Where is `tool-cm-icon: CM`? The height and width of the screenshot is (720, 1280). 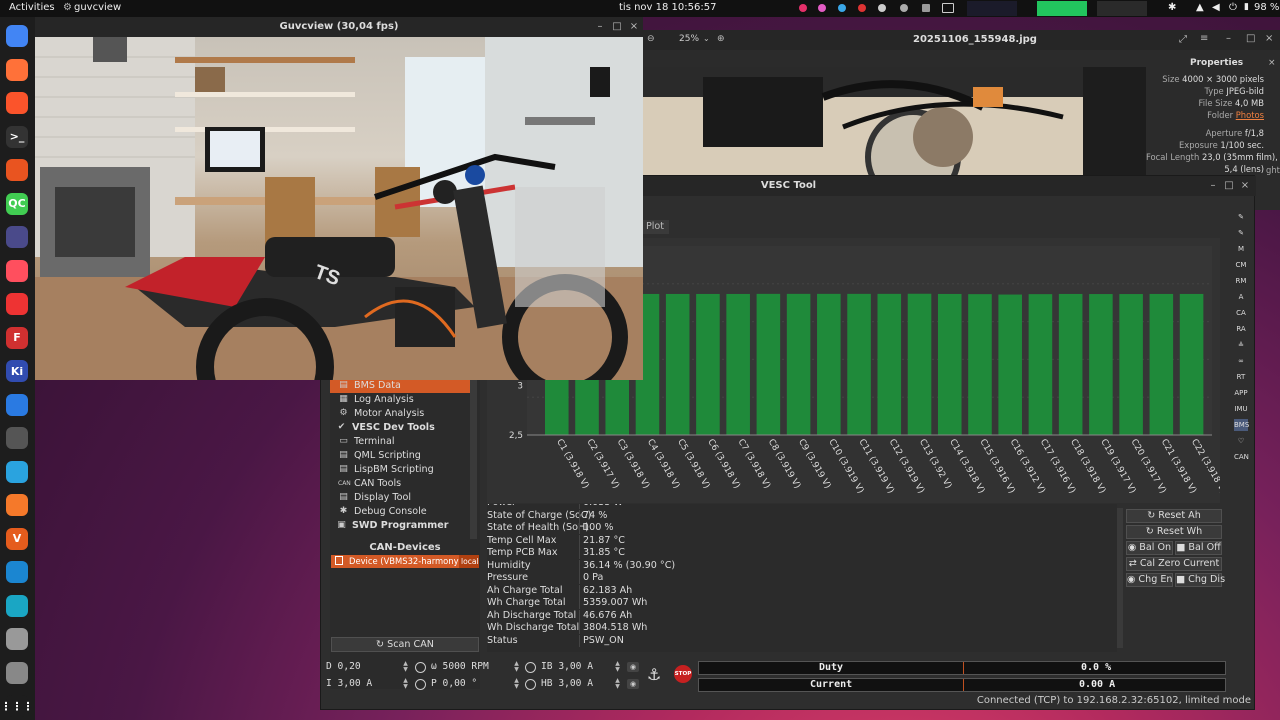
tool-cm-icon: CM is located at coordinates (1241, 265).